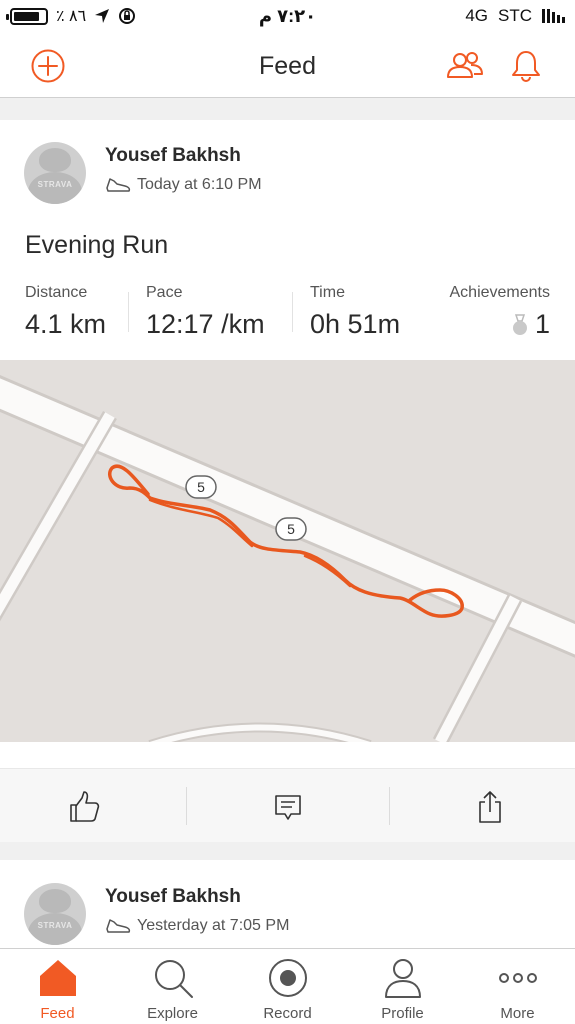 Image resolution: width=575 pixels, height=1024 pixels. Describe the element at coordinates (526, 66) in the screenshot. I see `bell-icon` at that location.